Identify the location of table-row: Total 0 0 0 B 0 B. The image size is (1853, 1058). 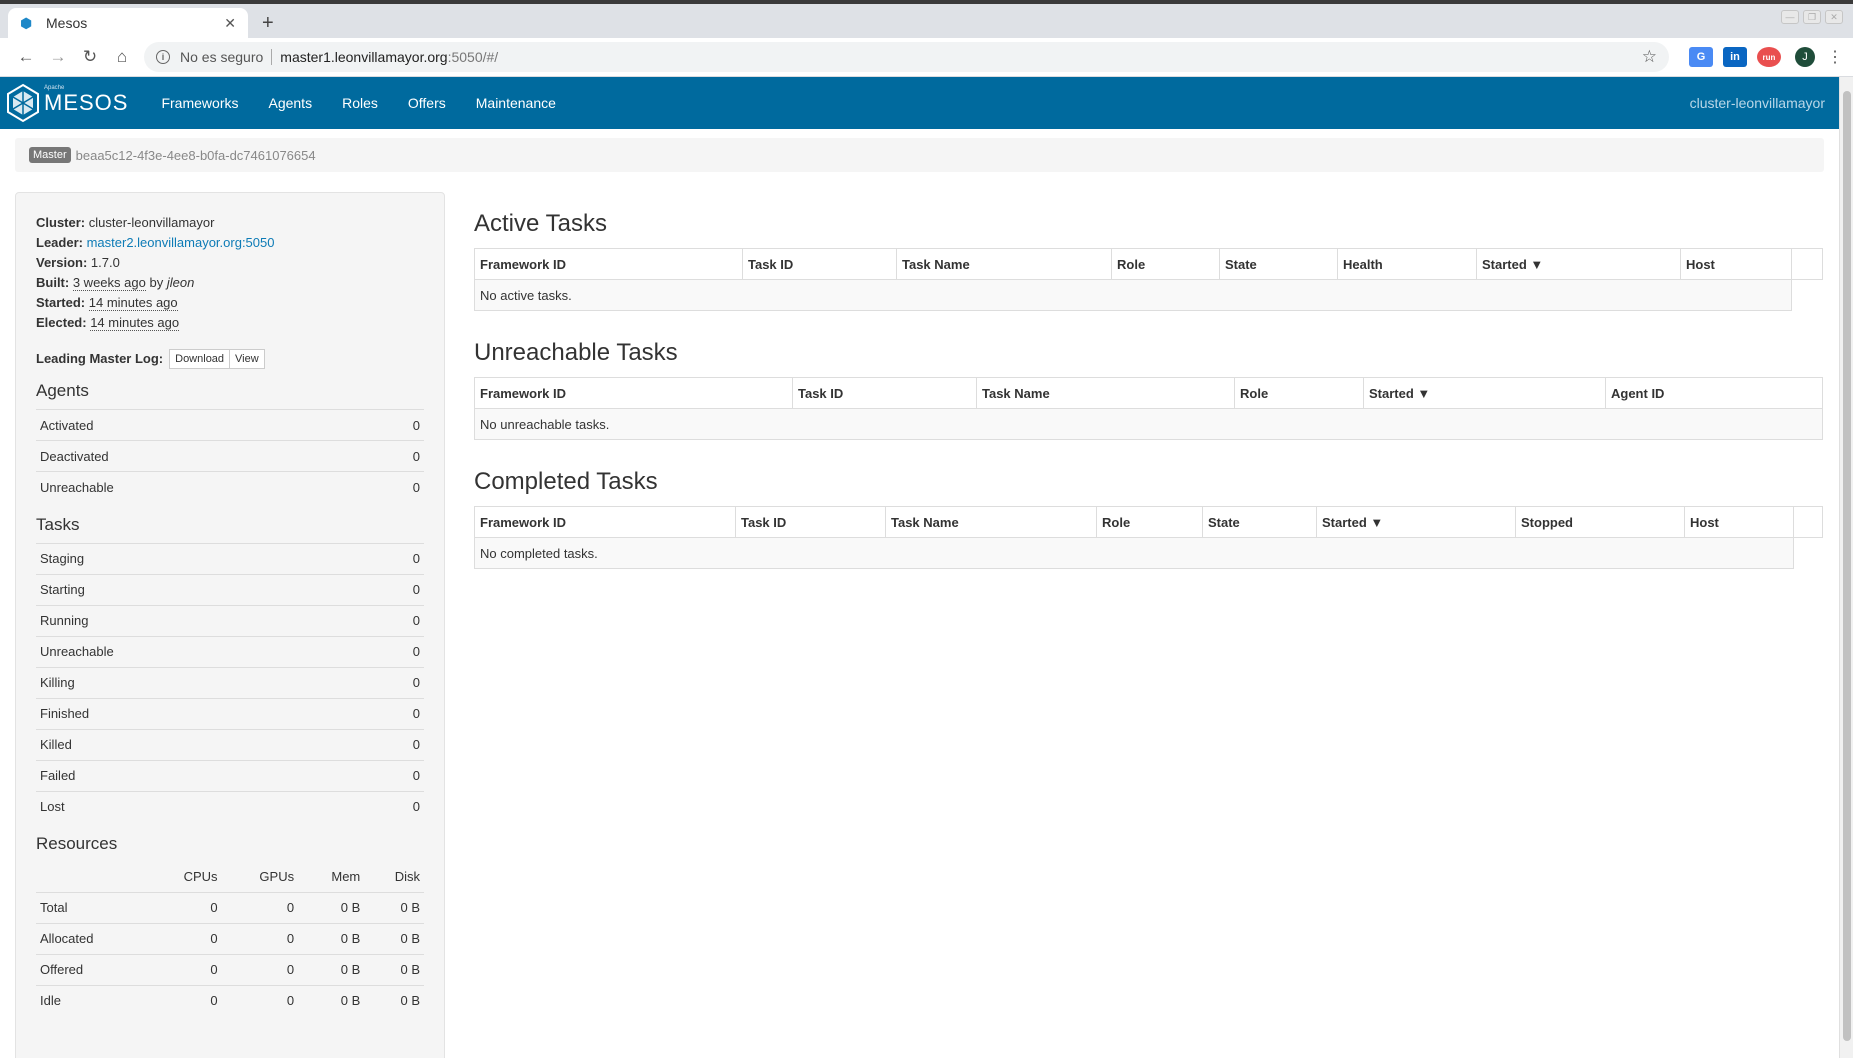
(230, 907).